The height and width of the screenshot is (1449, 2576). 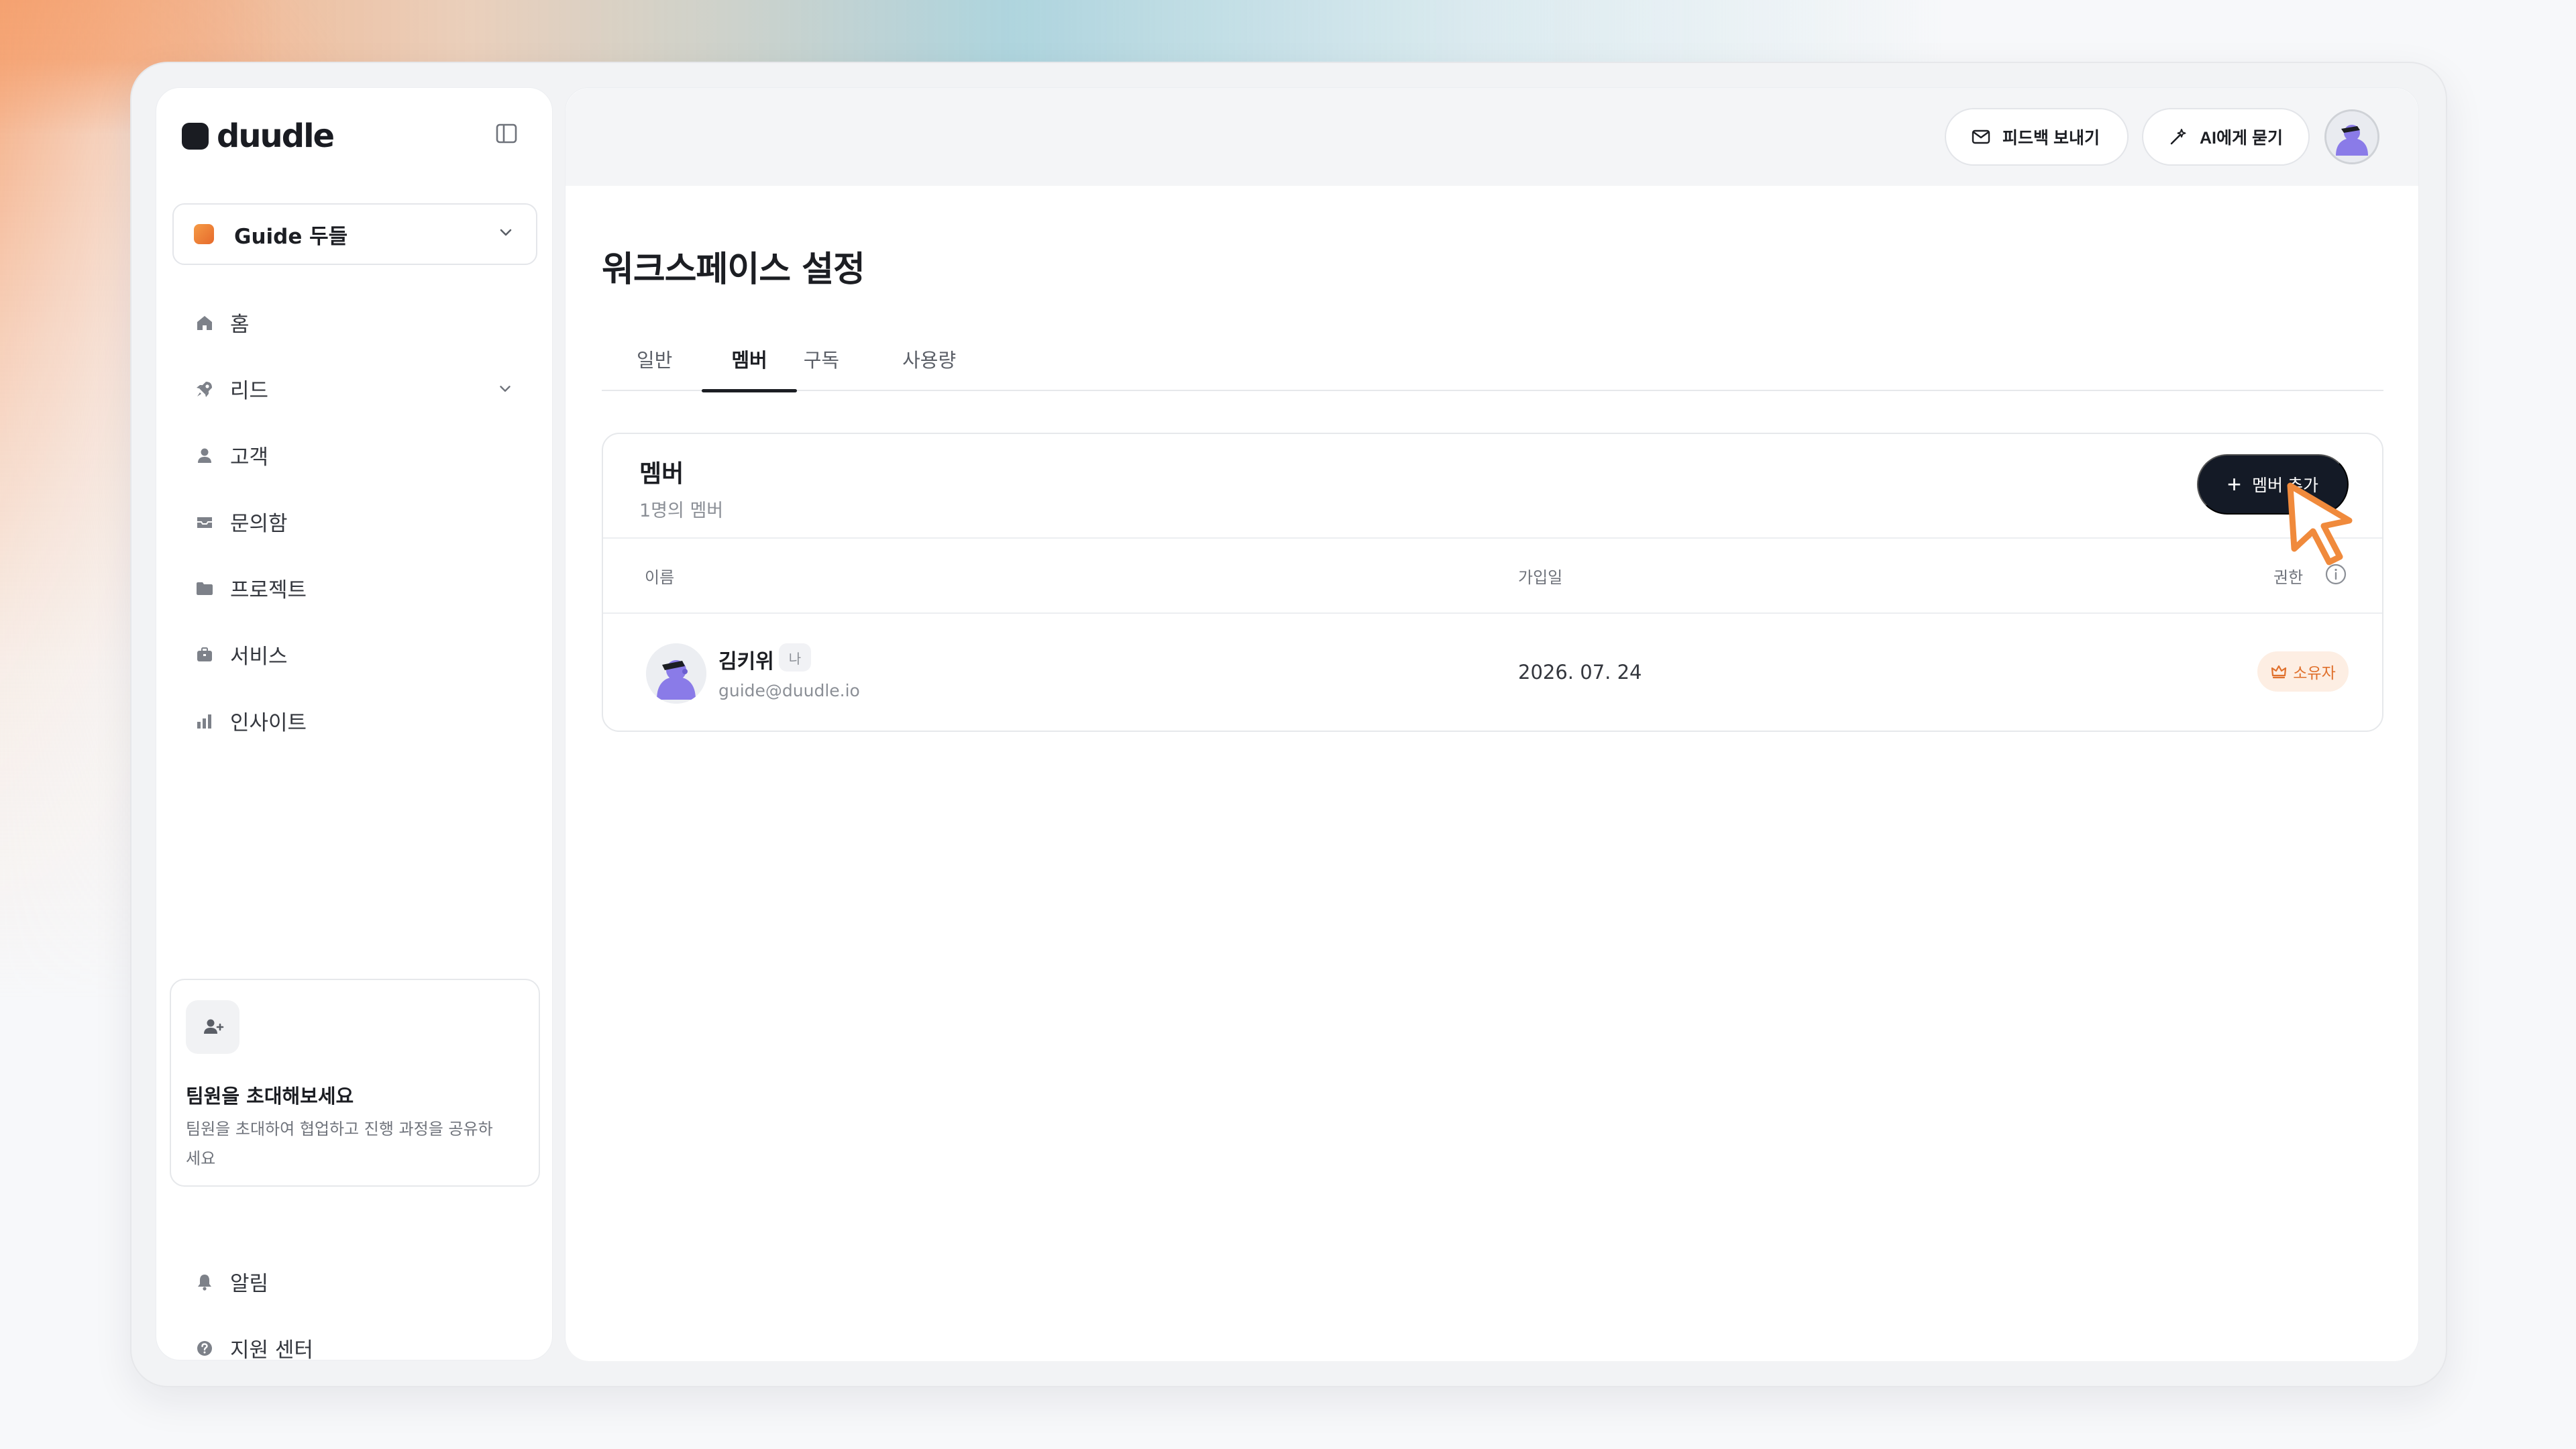 What do you see at coordinates (240, 325) in the screenshot?
I see `sidebar-item-label: 홈` at bounding box center [240, 325].